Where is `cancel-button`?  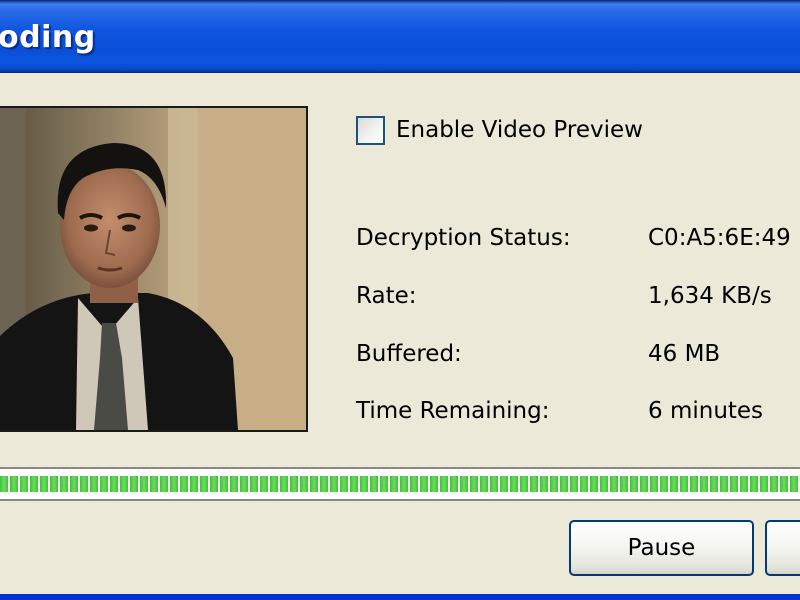 cancel-button is located at coordinates (782, 548).